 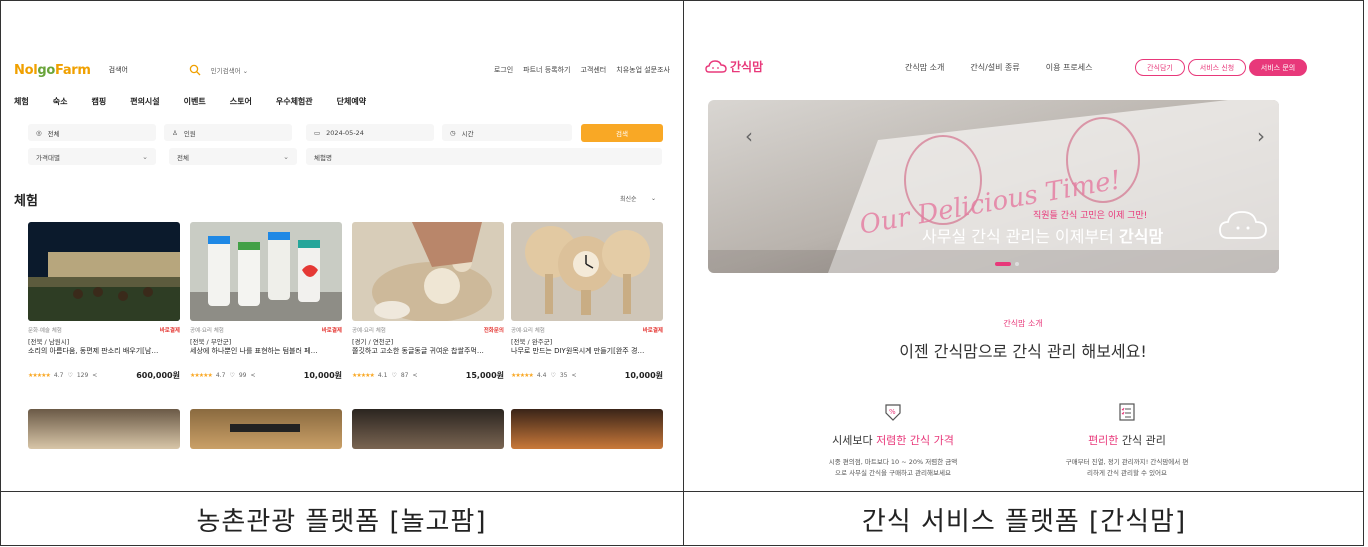 I want to click on nav-item: 간식/설비 종류, so click(x=994, y=67).